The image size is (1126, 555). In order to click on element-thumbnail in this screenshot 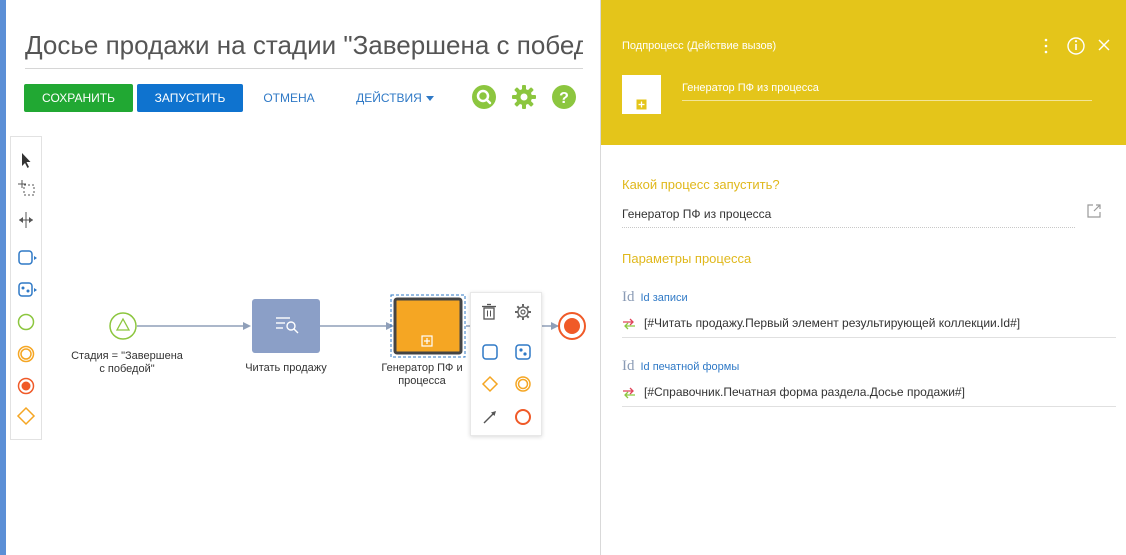, I will do `click(641, 94)`.